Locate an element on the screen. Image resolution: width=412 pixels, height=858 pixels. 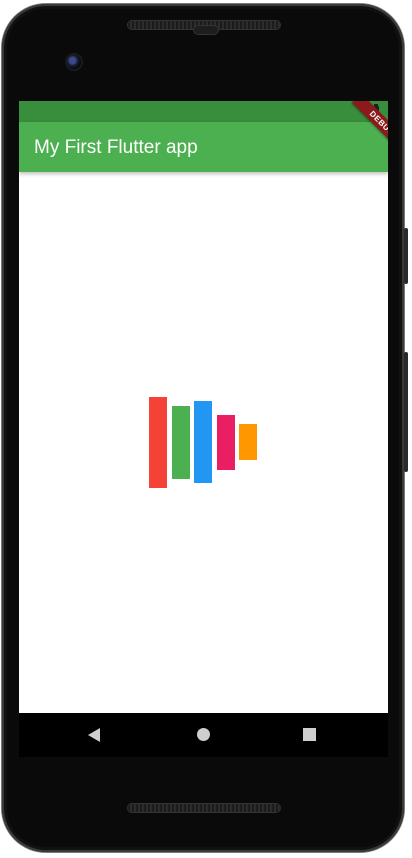
logo-bar-red is located at coordinates (158, 442).